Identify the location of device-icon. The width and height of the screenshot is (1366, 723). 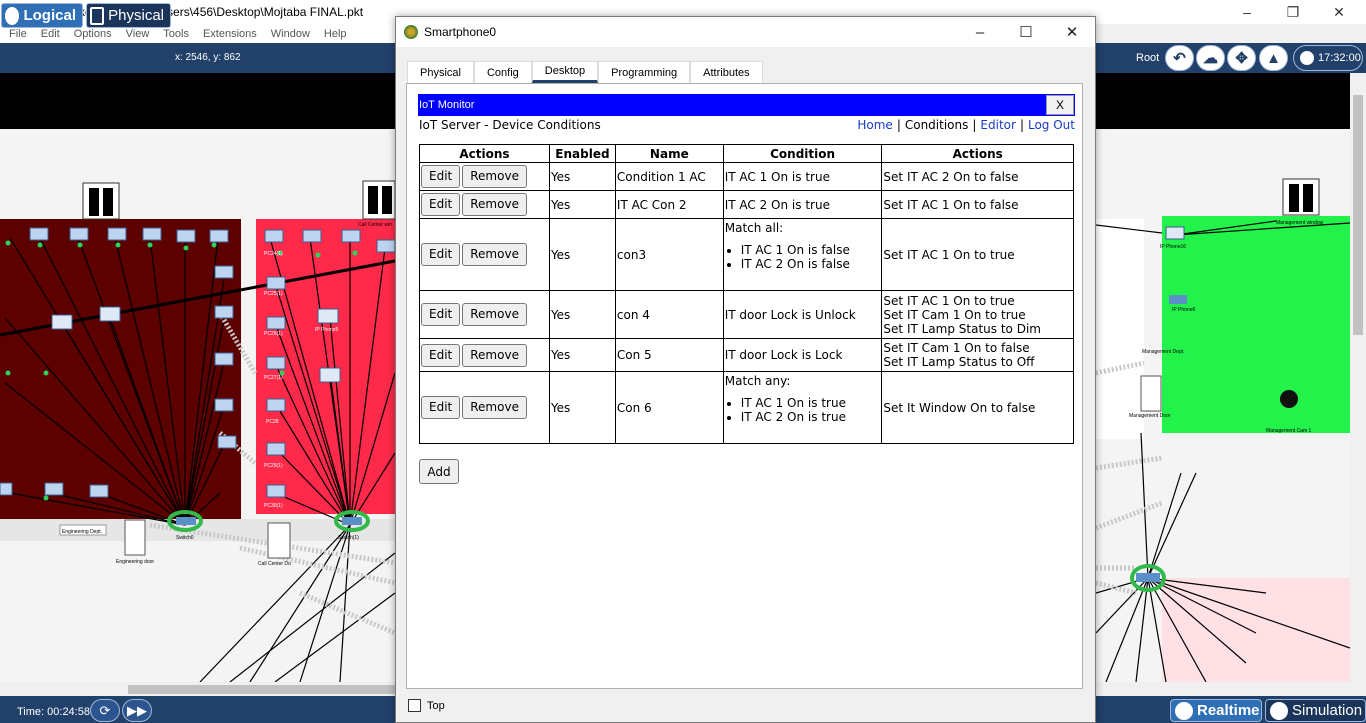
(411, 32).